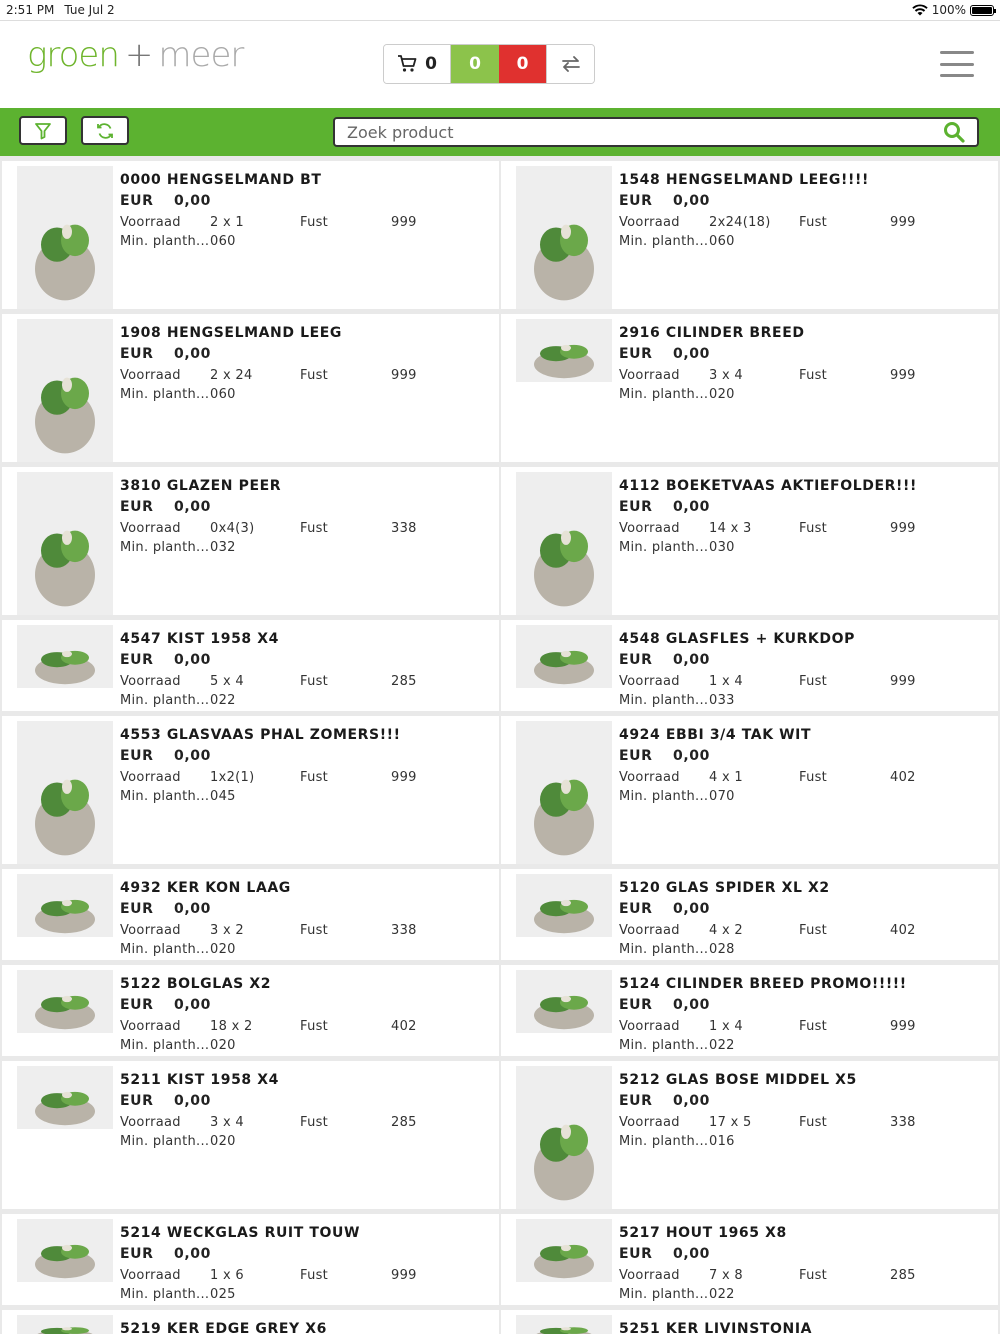 Image resolution: width=1000 pixels, height=1334 pixels. What do you see at coordinates (223, 1294) in the screenshot?
I see `min-plant-value: 025` at bounding box center [223, 1294].